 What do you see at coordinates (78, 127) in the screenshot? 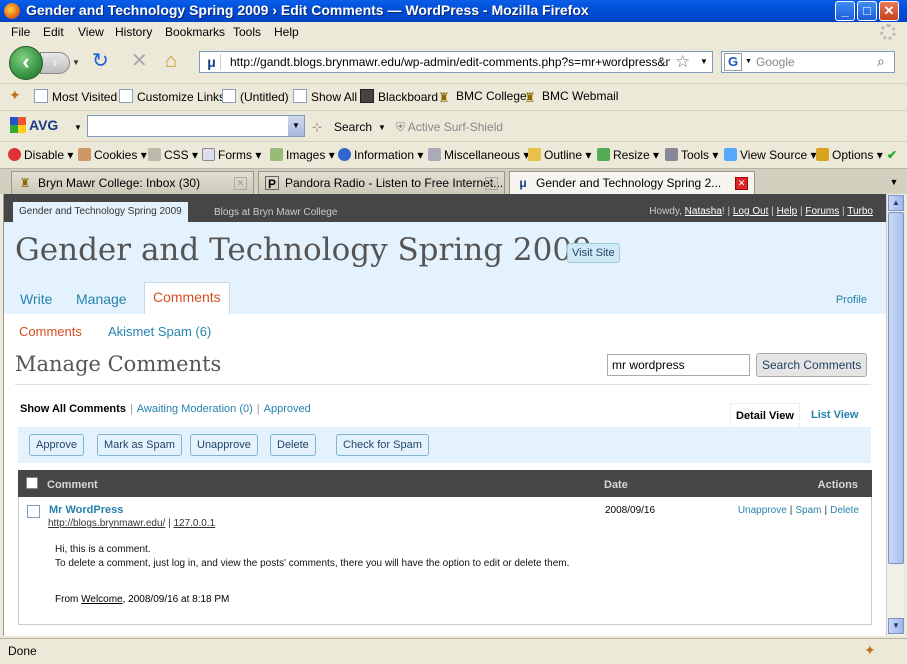
I see `avg-menu-dropdown-icon: ▼` at bounding box center [78, 127].